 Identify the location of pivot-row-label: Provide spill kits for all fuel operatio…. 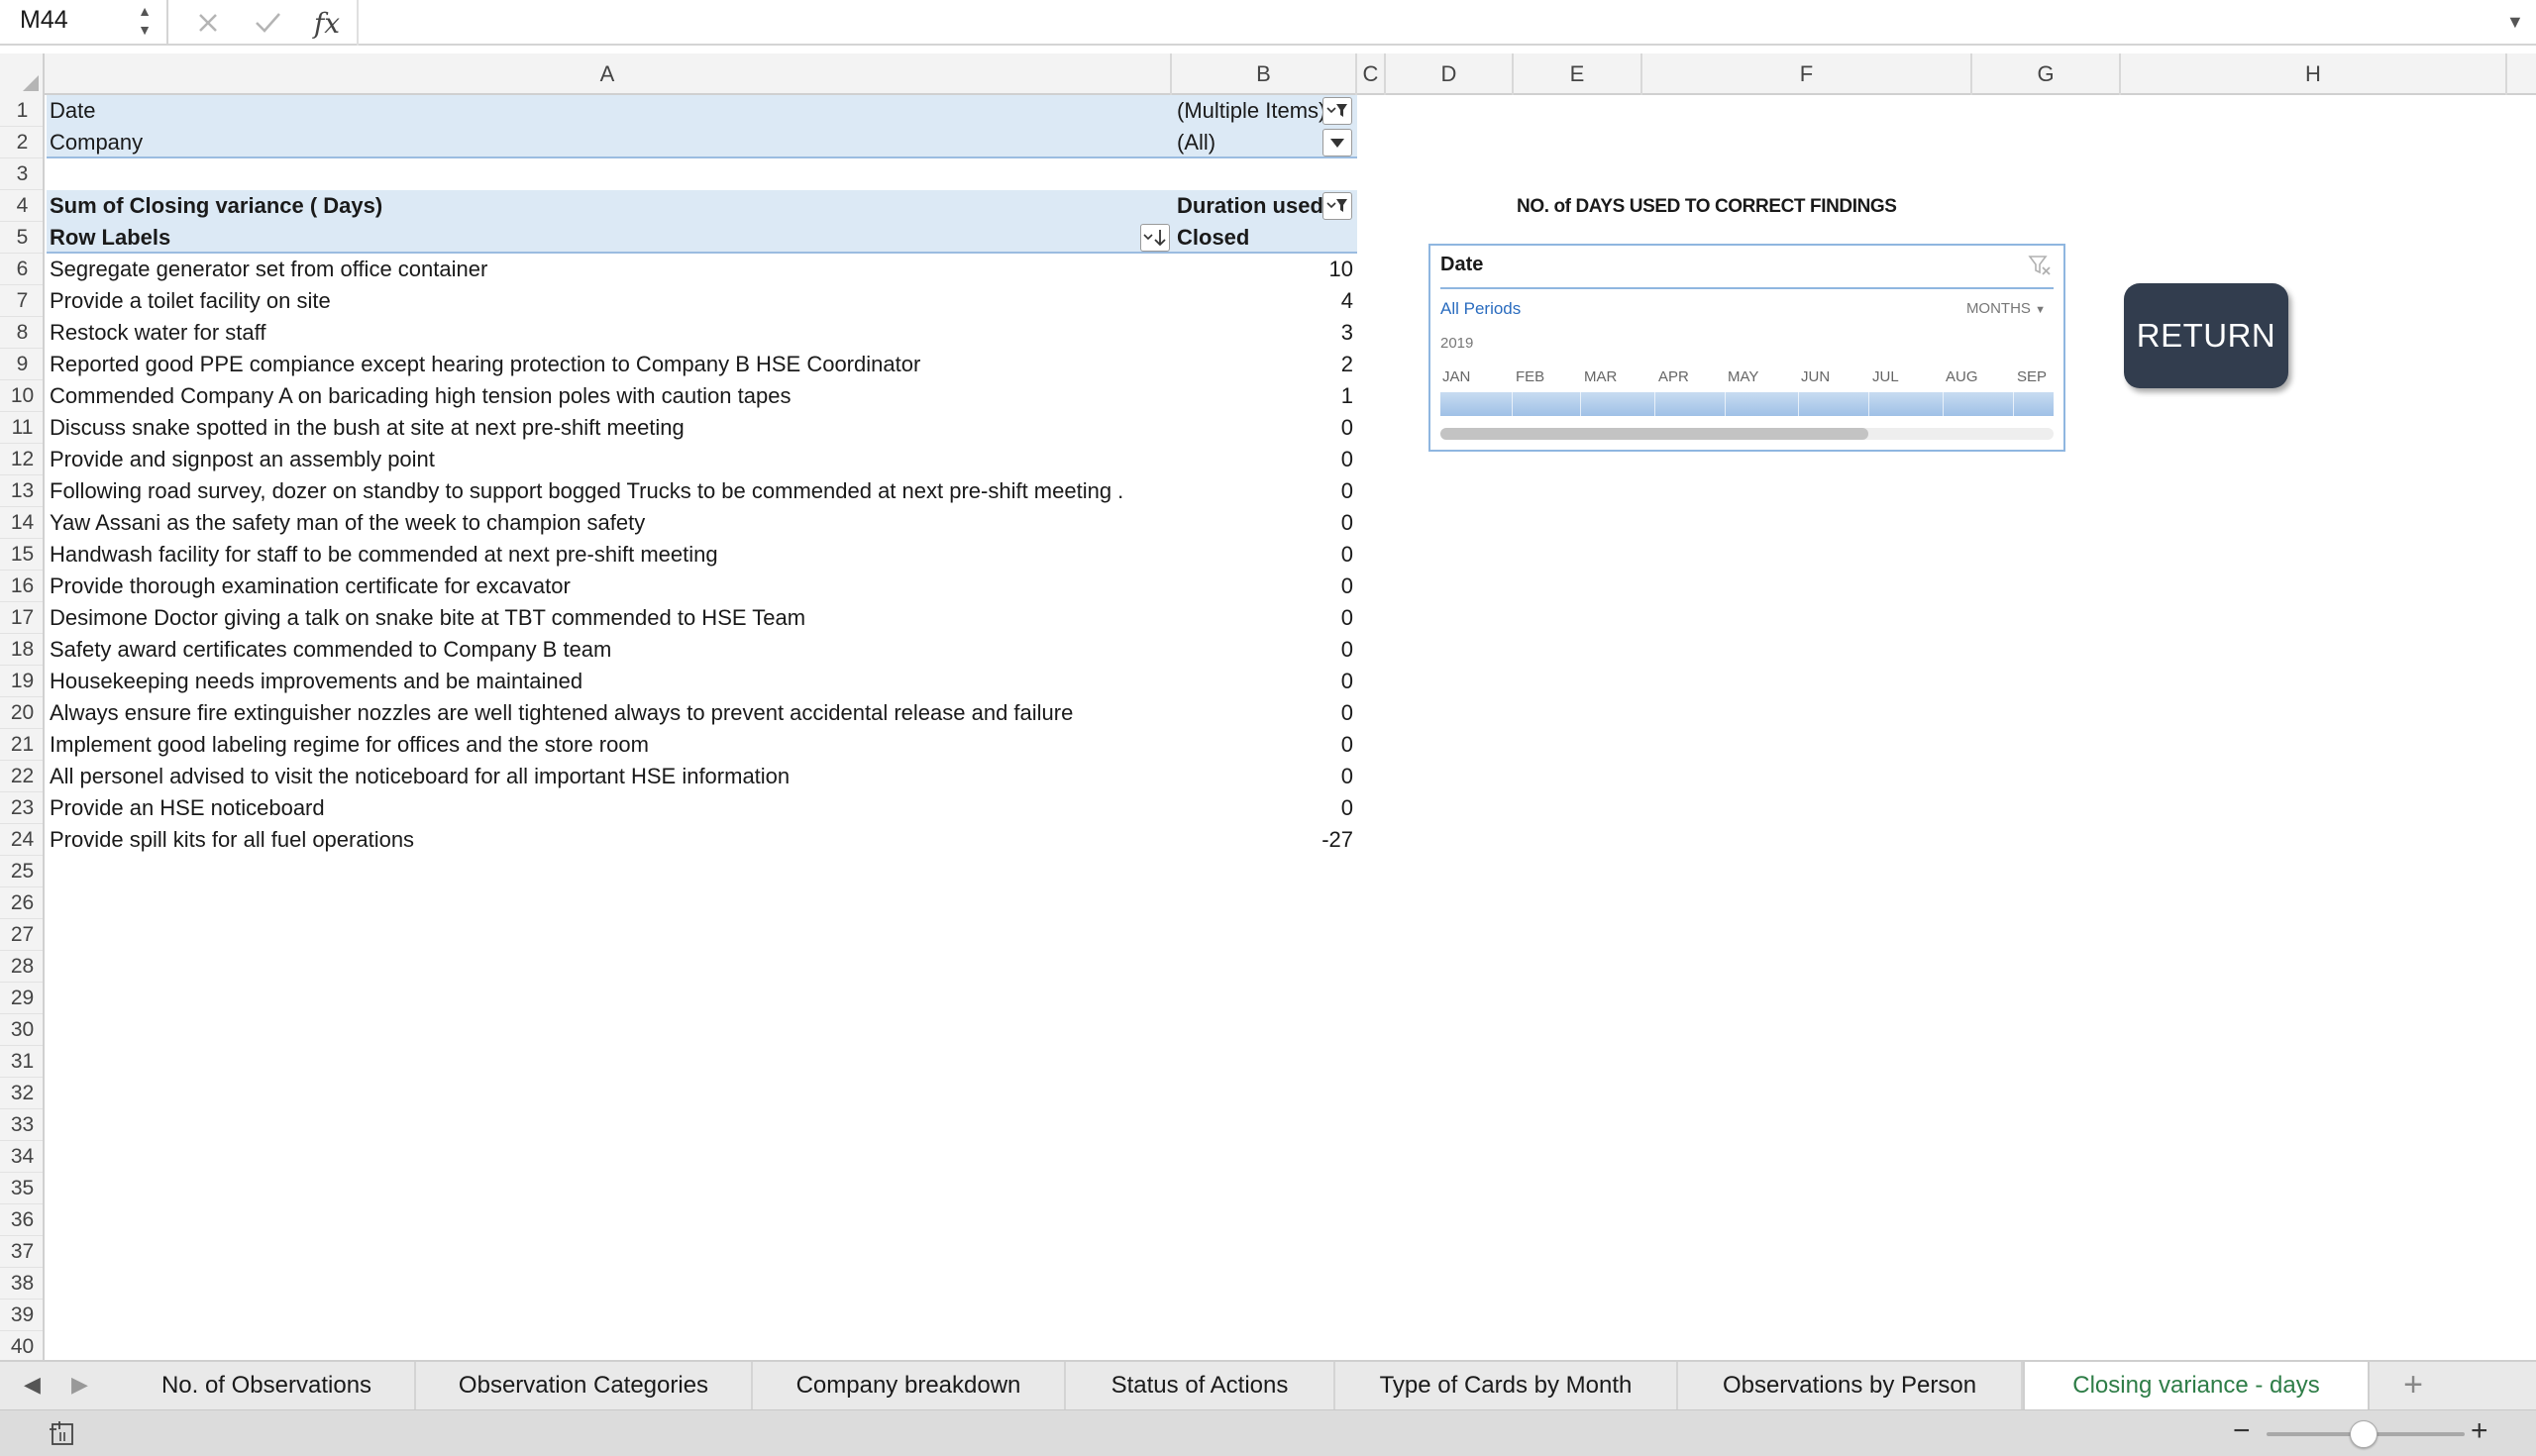
(609, 840).